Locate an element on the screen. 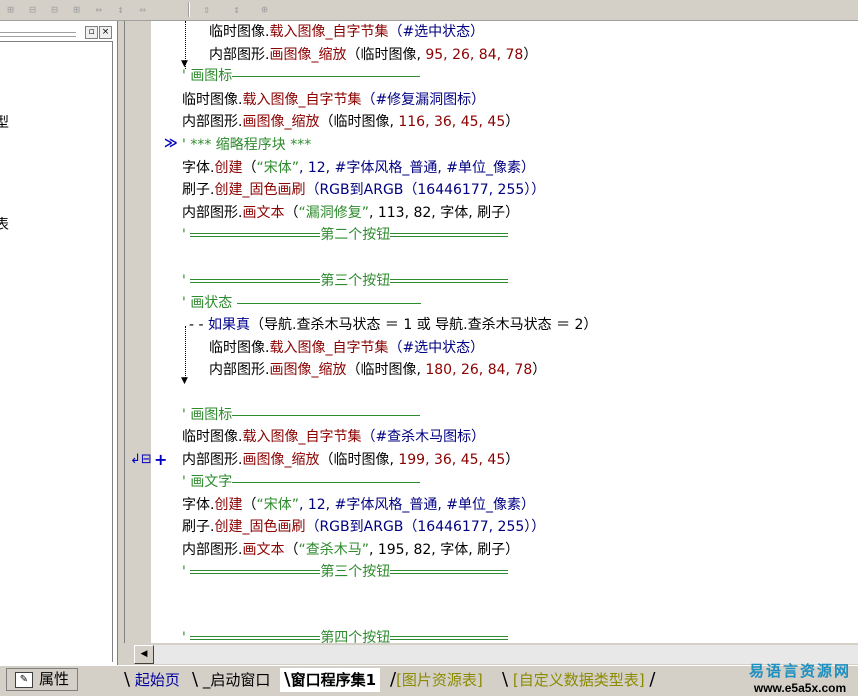 The height and width of the screenshot is (696, 858). panel-tree: 型 表 is located at coordinates (56, 351).